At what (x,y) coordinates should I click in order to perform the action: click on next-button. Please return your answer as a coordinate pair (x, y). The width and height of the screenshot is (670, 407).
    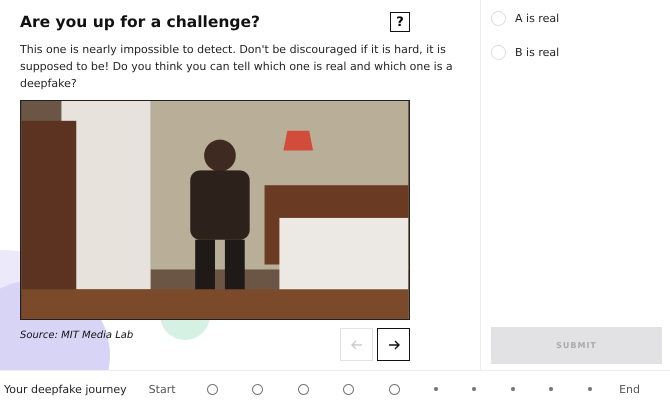
    Looking at the image, I should click on (393, 344).